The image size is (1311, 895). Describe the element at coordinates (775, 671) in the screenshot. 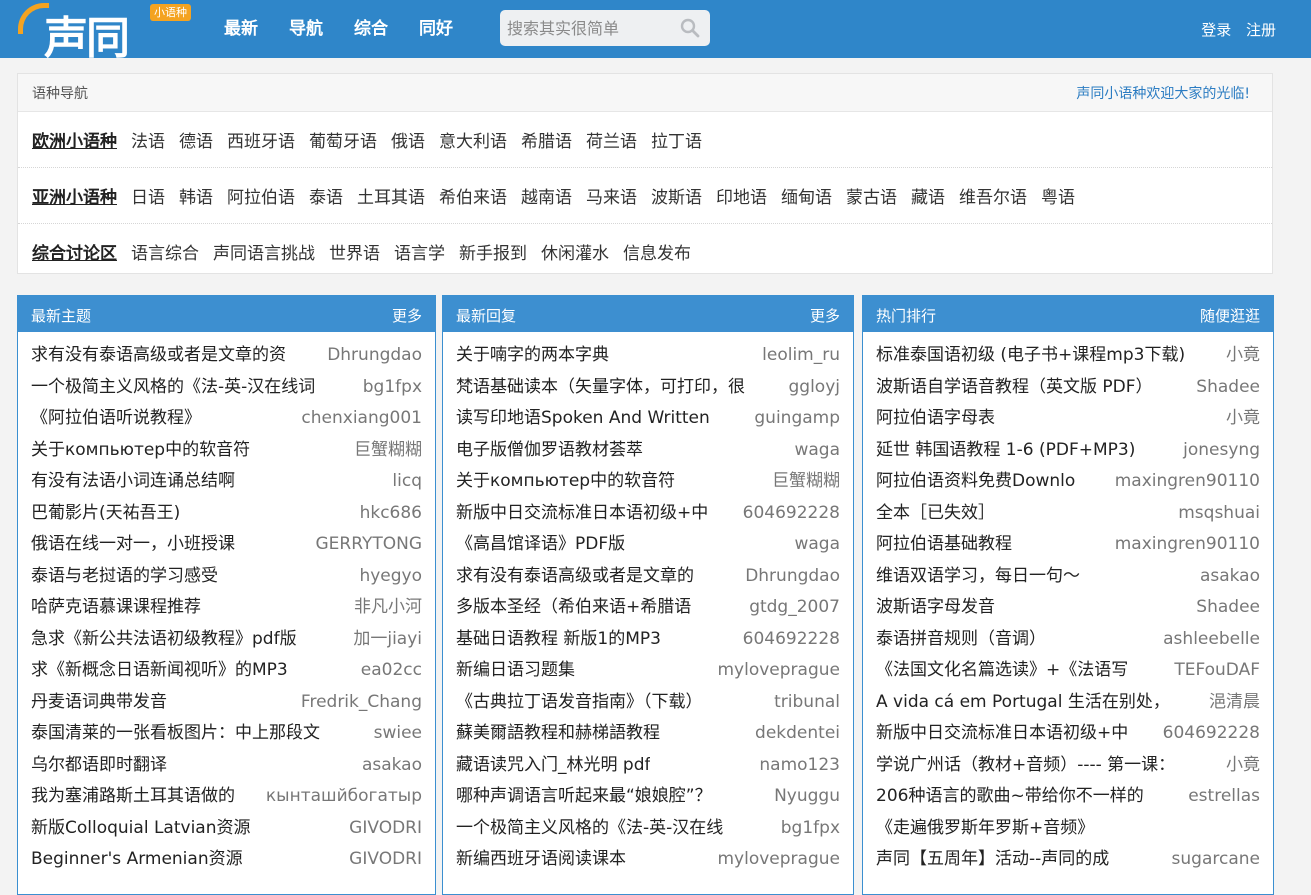

I see `author-link: myloveprague` at that location.